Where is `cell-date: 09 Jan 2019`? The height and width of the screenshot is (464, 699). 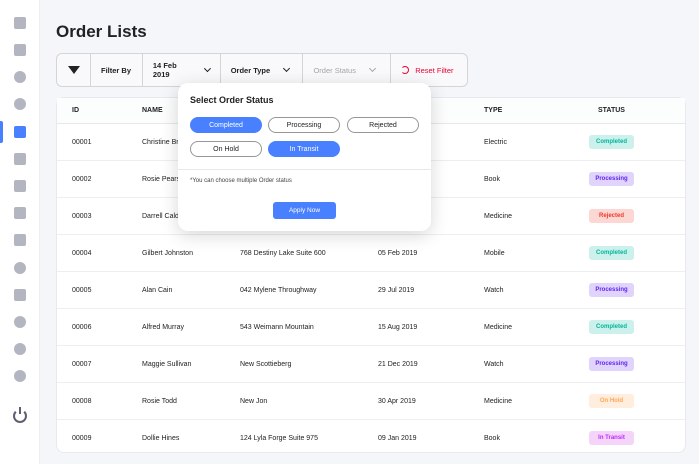 cell-date: 09 Jan 2019 is located at coordinates (397, 438).